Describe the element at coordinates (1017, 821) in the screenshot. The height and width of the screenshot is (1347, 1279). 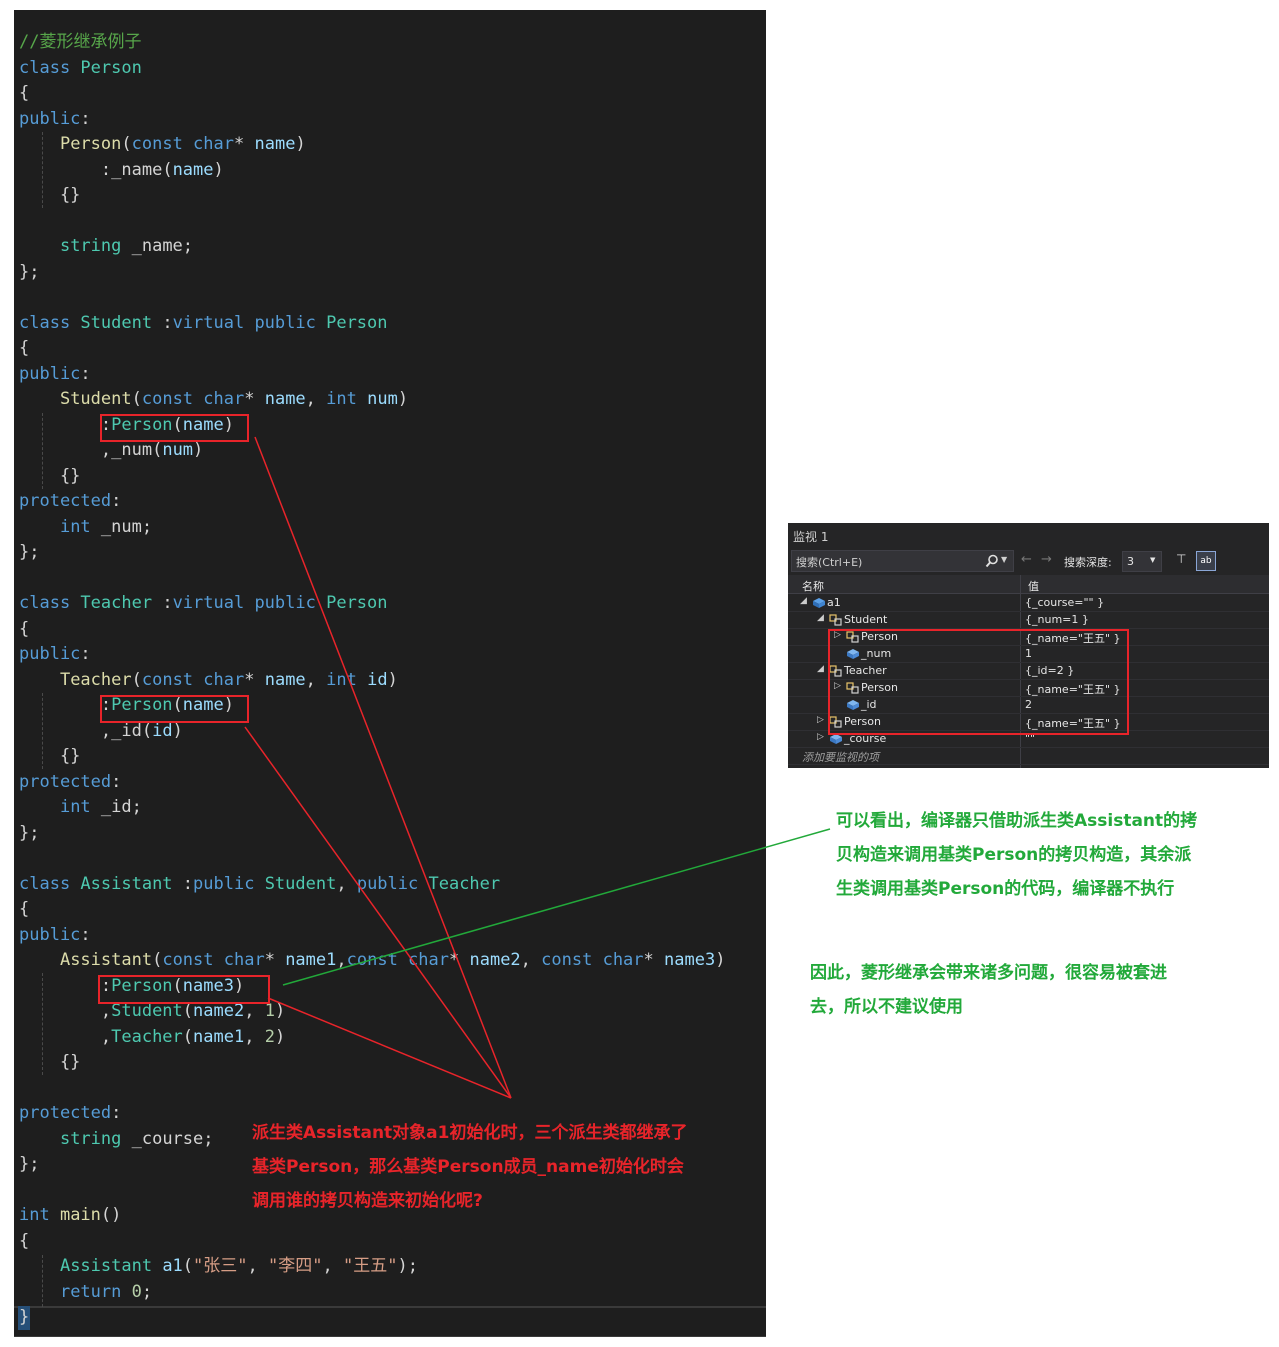
I see `note-line: 可以看出，编译器只借助派生类Assistant的拷` at that location.